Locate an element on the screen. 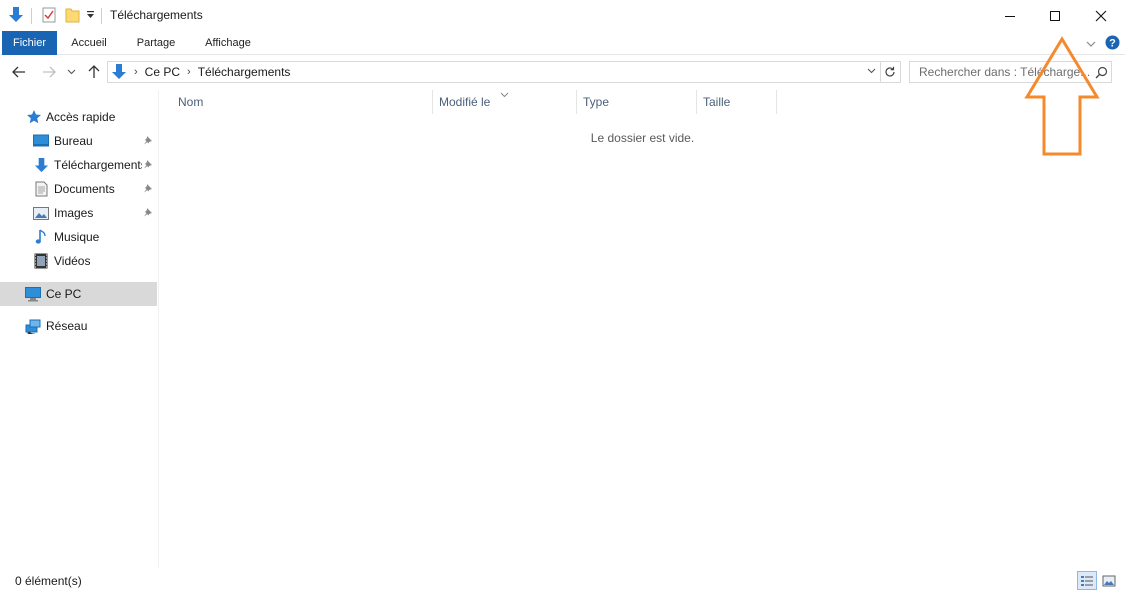 The width and height of the screenshot is (1125, 593). annotation-arrow-icon is located at coordinates (1062, 96).